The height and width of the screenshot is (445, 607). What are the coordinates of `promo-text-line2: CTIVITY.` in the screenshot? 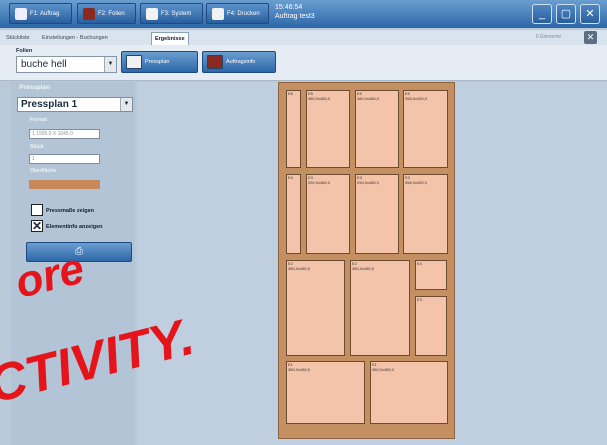 It's located at (100, 361).